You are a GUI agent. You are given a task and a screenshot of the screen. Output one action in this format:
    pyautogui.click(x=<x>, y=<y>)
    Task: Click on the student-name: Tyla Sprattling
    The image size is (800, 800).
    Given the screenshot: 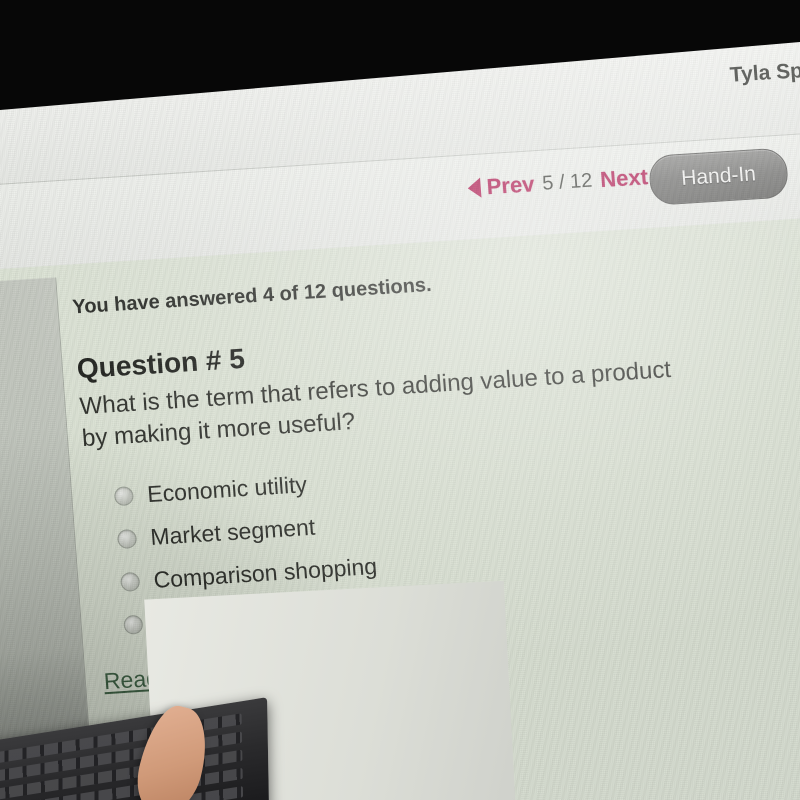 What is the action you would take?
    pyautogui.click(x=764, y=70)
    